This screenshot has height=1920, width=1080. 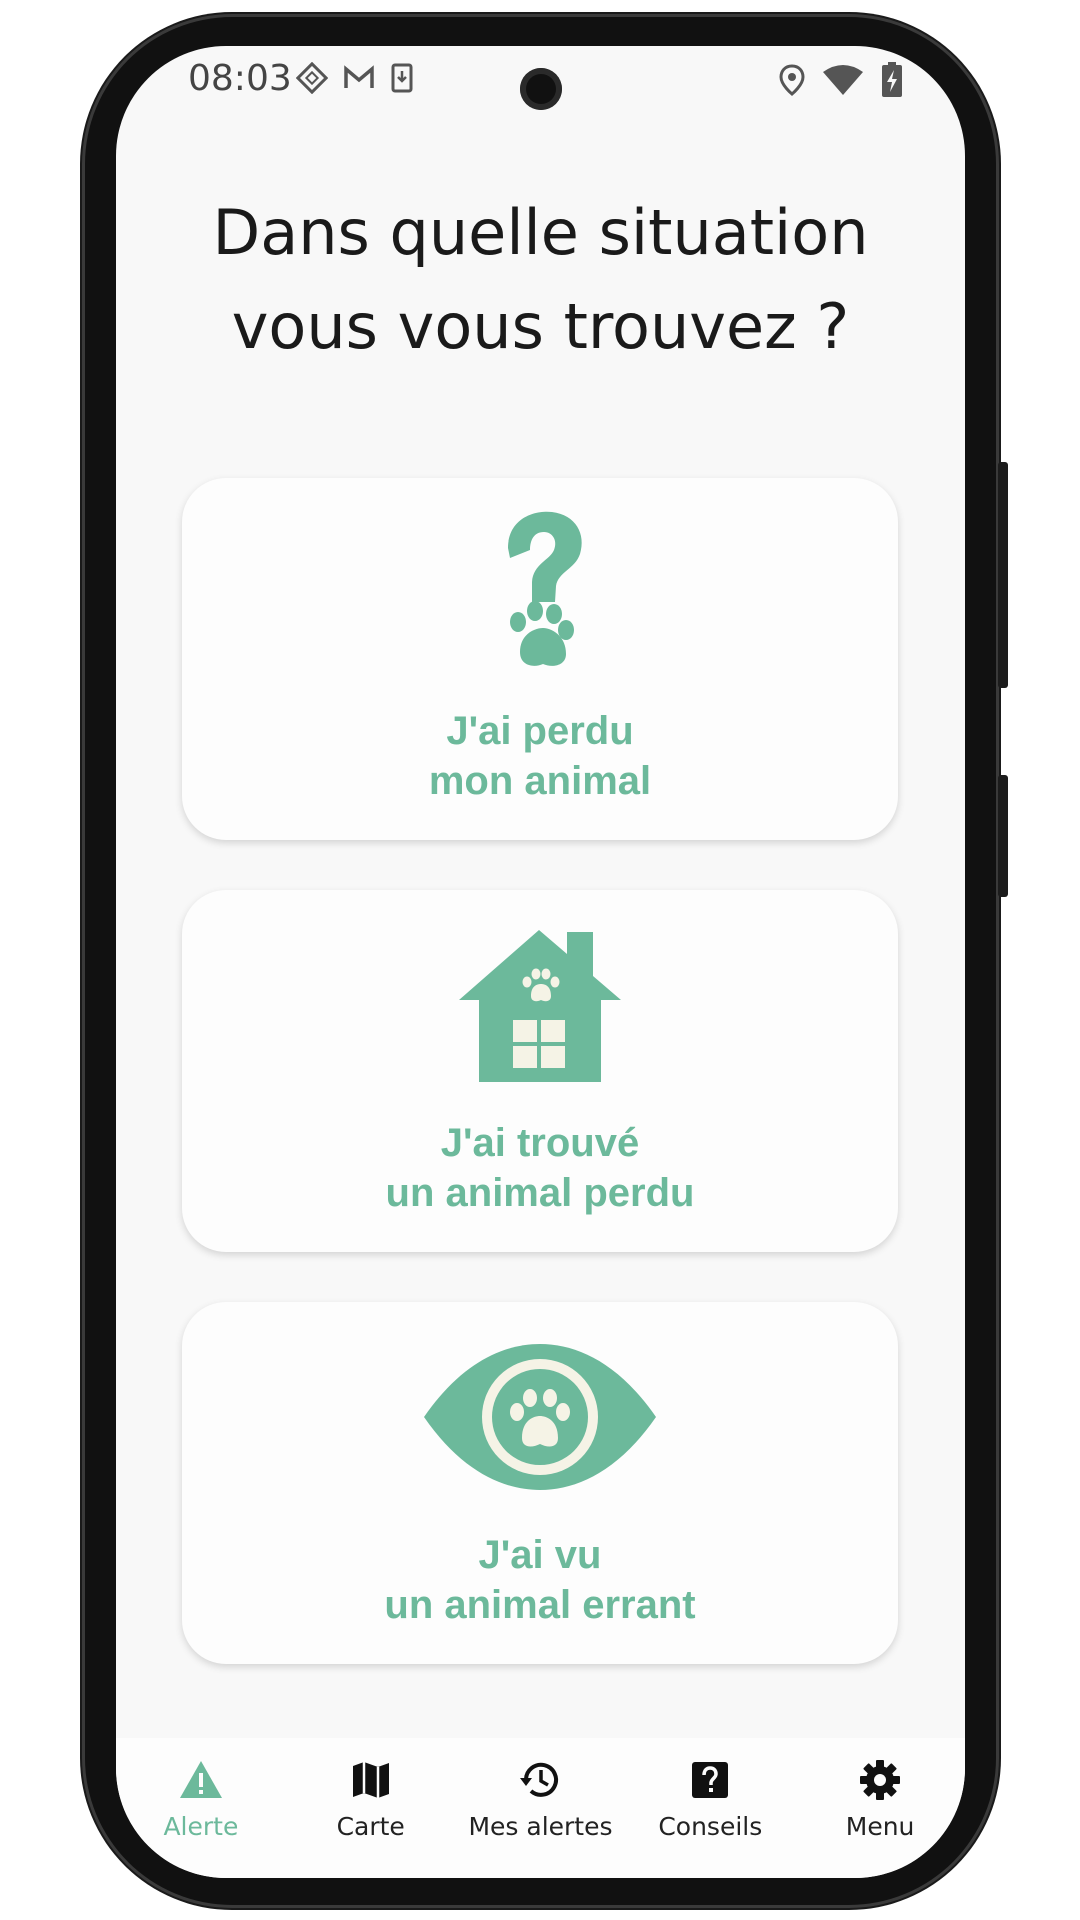 I want to click on front-camera, so click(x=541, y=89).